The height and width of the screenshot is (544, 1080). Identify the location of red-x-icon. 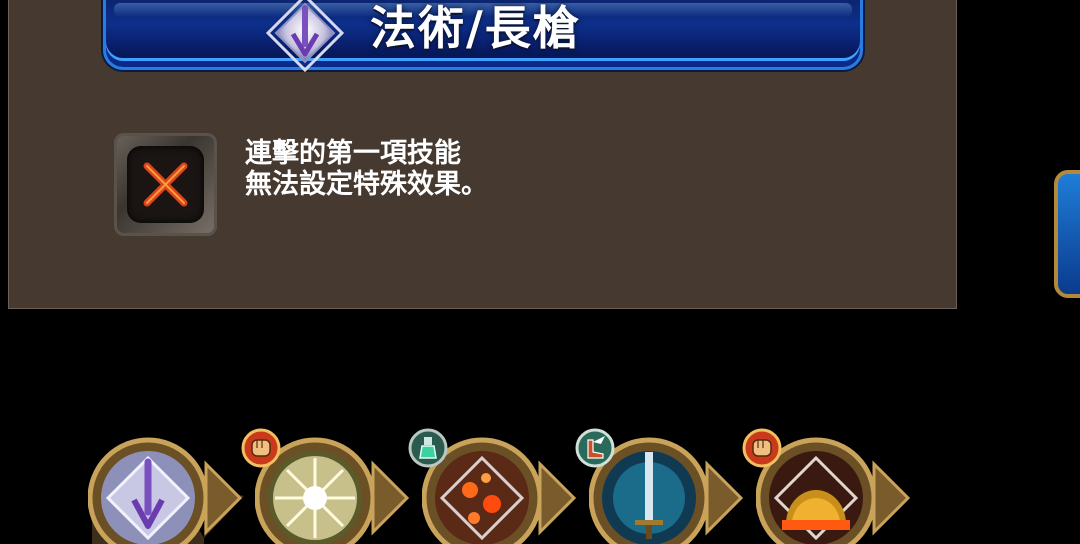
(165, 184).